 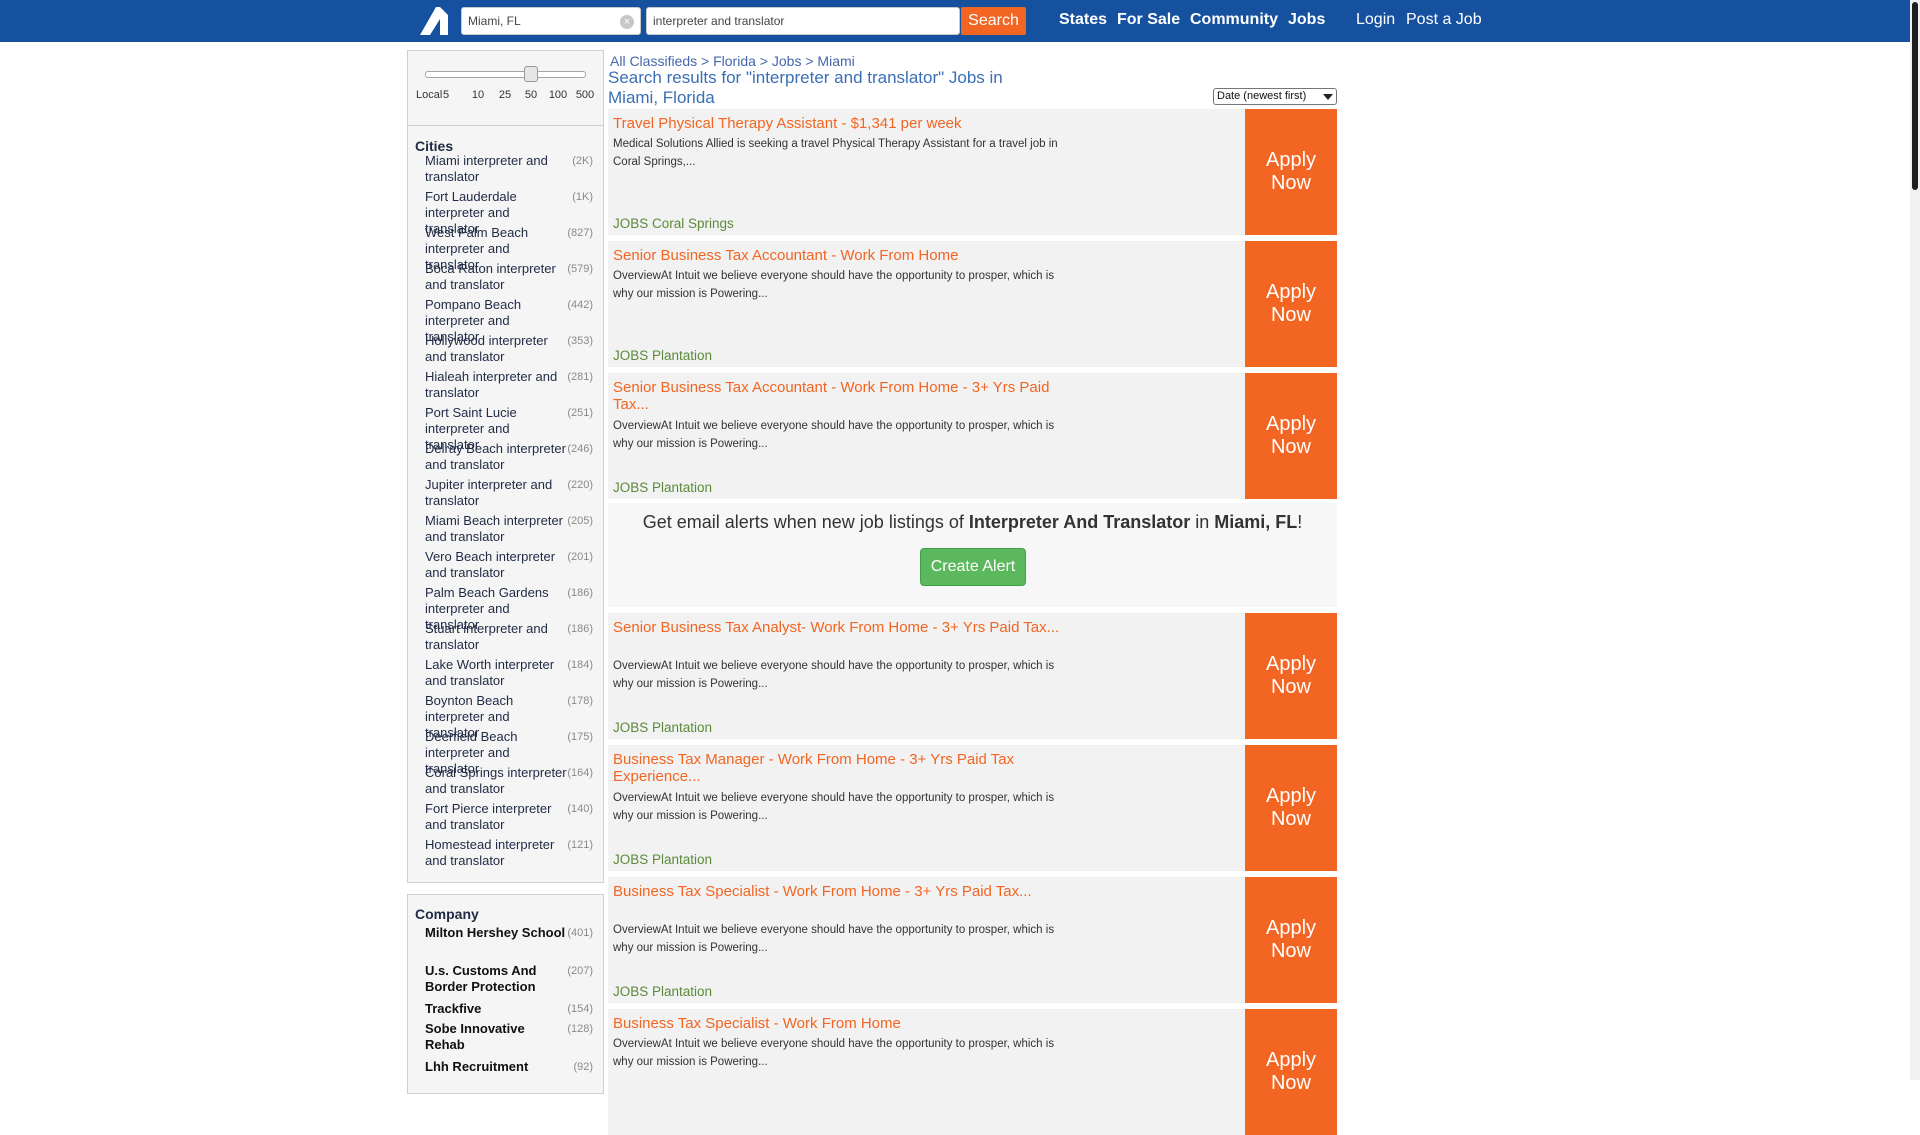 What do you see at coordinates (490, 564) in the screenshot?
I see `city-facet-label: Vero Beach interpreter and translator` at bounding box center [490, 564].